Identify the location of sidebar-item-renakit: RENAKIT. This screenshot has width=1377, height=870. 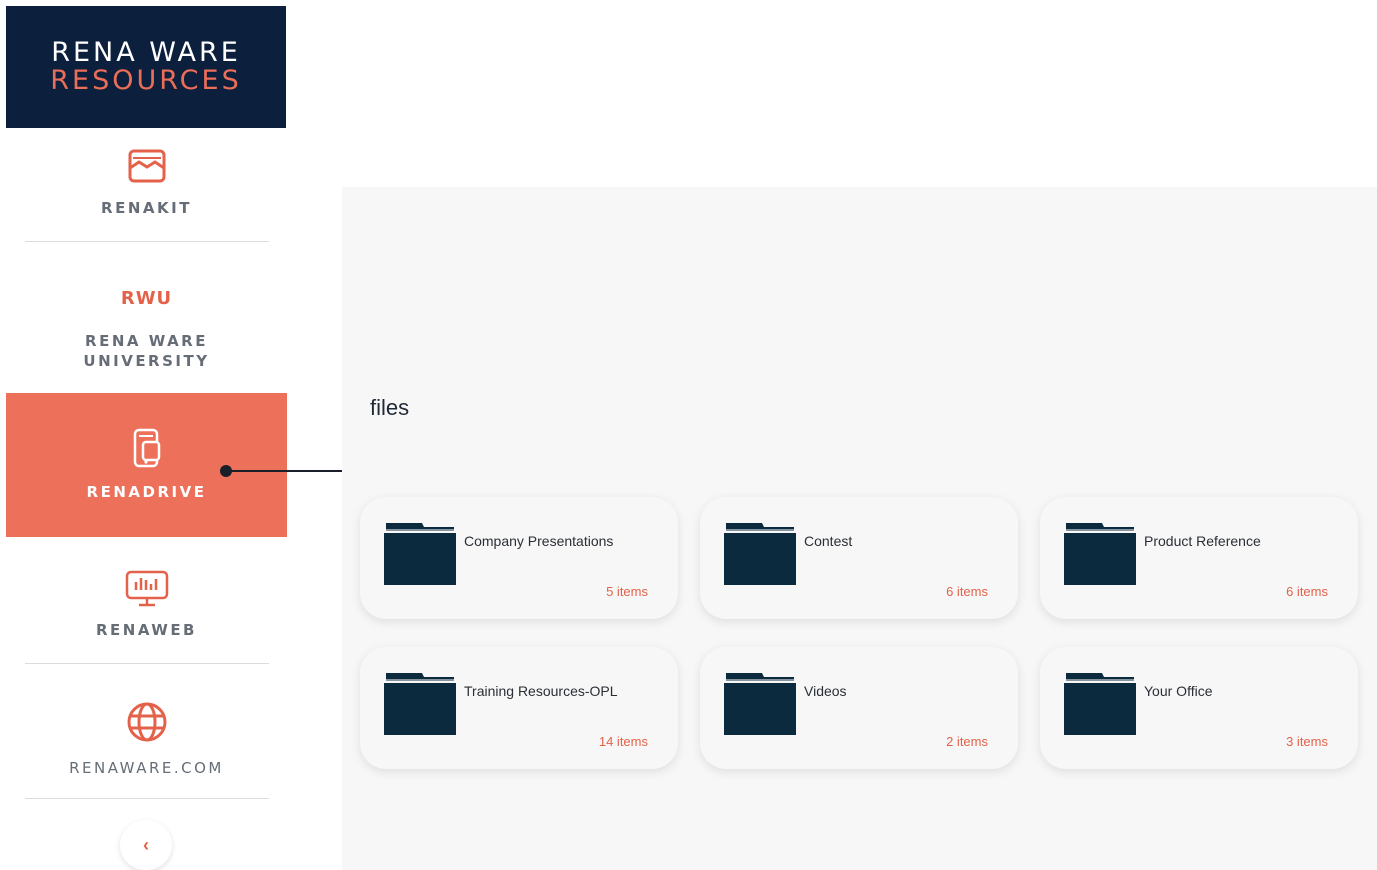
(146, 194).